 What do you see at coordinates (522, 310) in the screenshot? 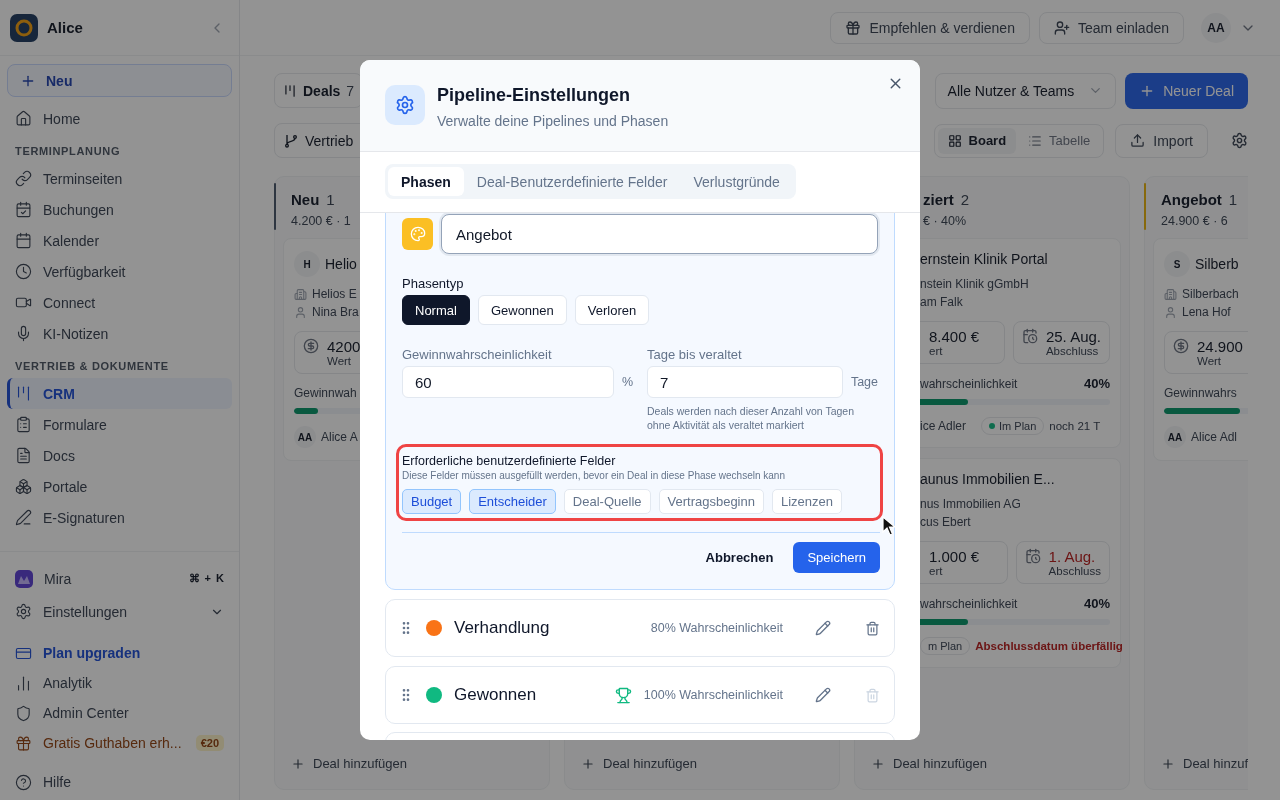
I see `phase-type-option: Gewonnen` at bounding box center [522, 310].